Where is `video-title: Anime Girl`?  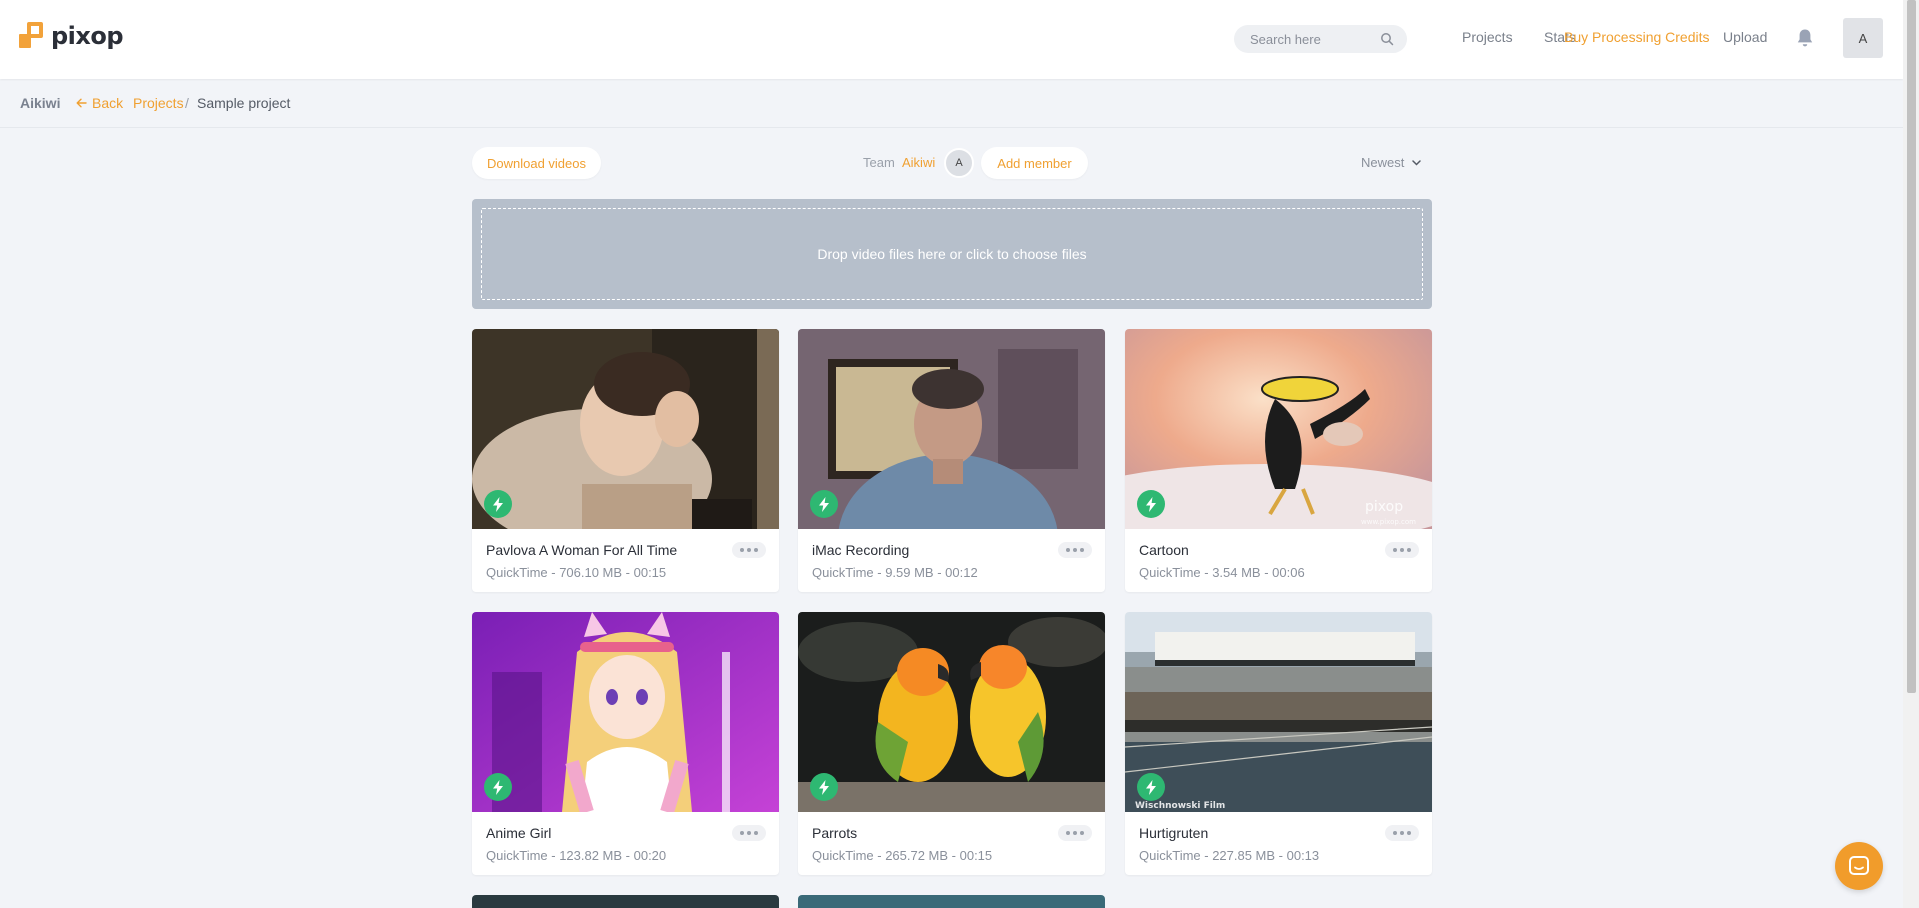 video-title: Anime Girl is located at coordinates (518, 833).